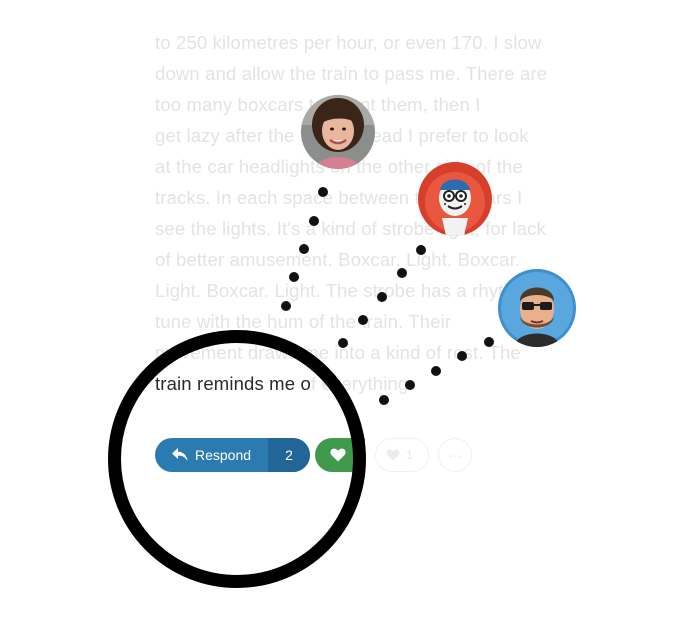  I want to click on like-count-button: 1, so click(402, 455).